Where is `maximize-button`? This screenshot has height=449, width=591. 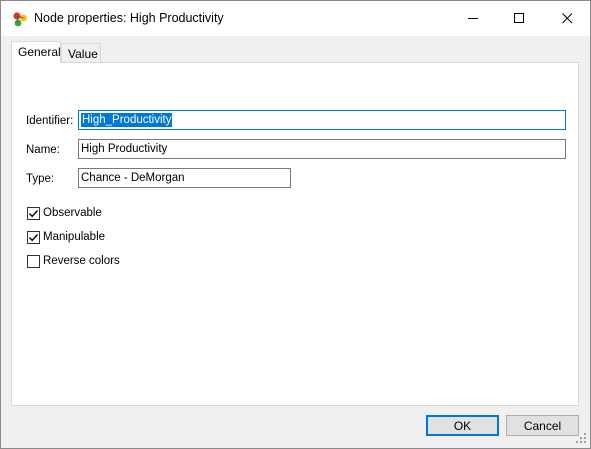
maximize-button is located at coordinates (519, 18).